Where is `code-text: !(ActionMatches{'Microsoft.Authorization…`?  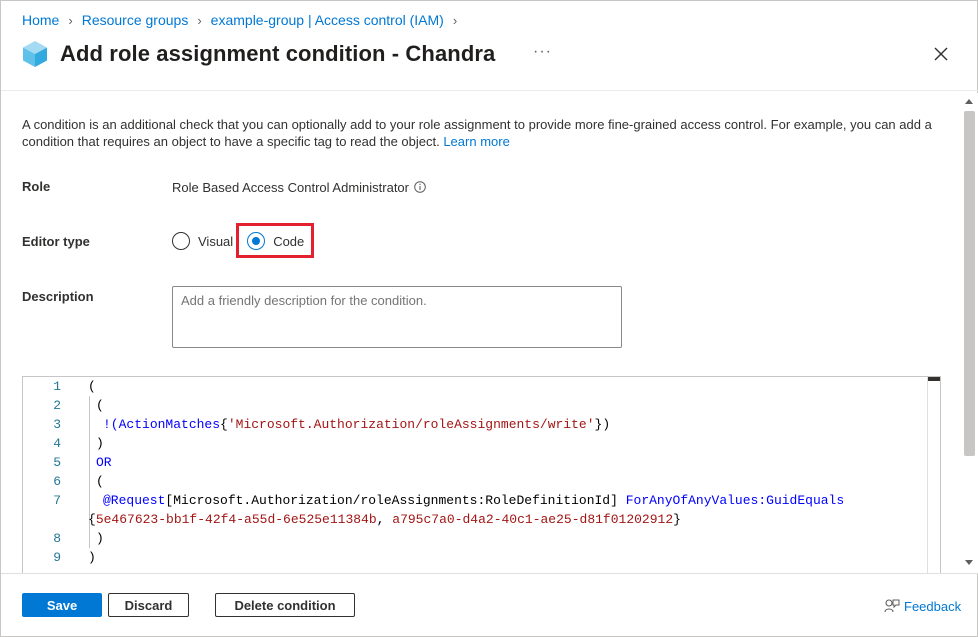 code-text: !(ActionMatches{'Microsoft.Authorization… is located at coordinates (356, 424).